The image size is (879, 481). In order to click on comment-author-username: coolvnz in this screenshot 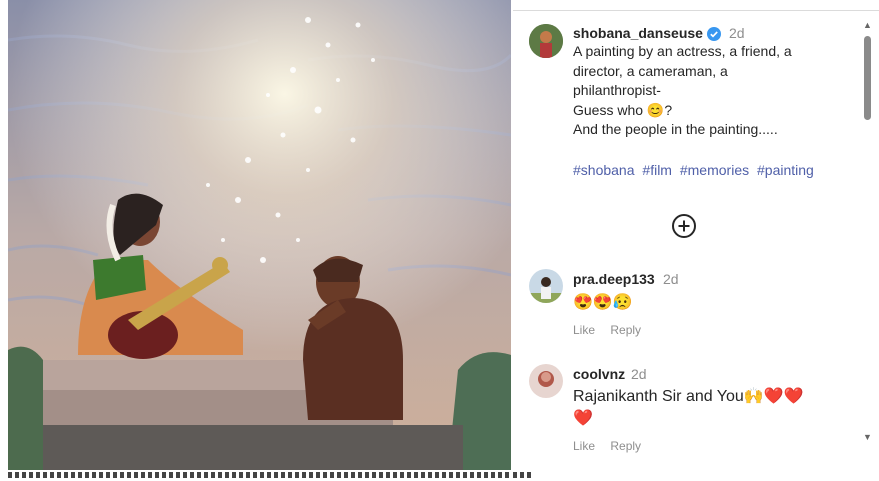, I will do `click(599, 374)`.